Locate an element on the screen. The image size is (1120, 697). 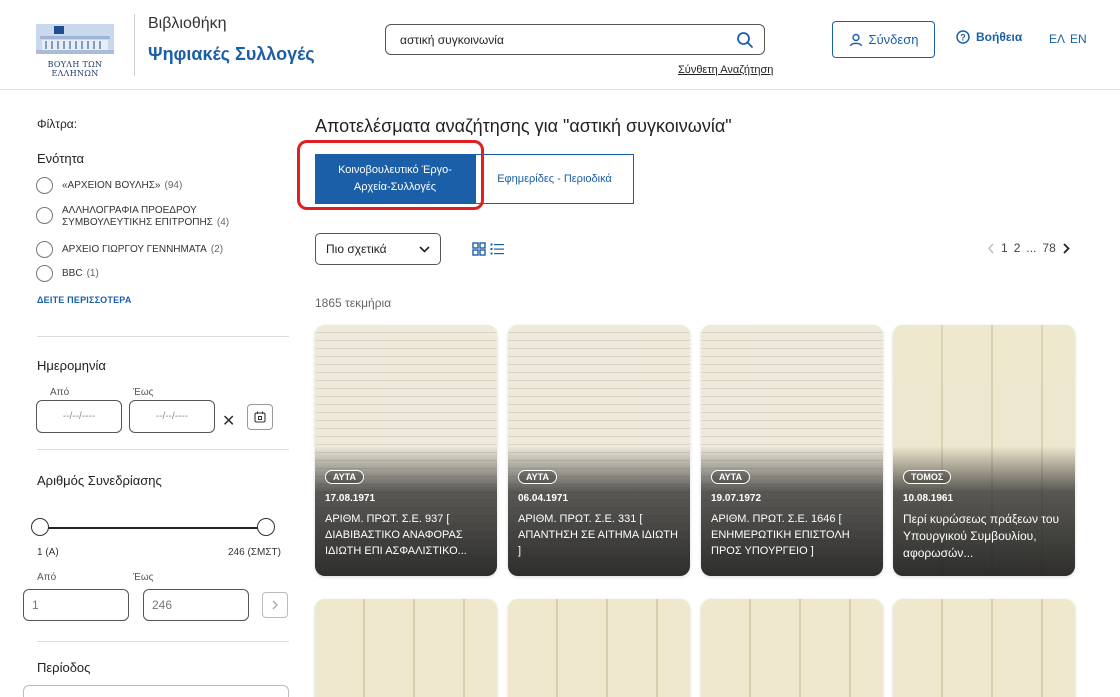
slider-min-handle is located at coordinates (40, 527).